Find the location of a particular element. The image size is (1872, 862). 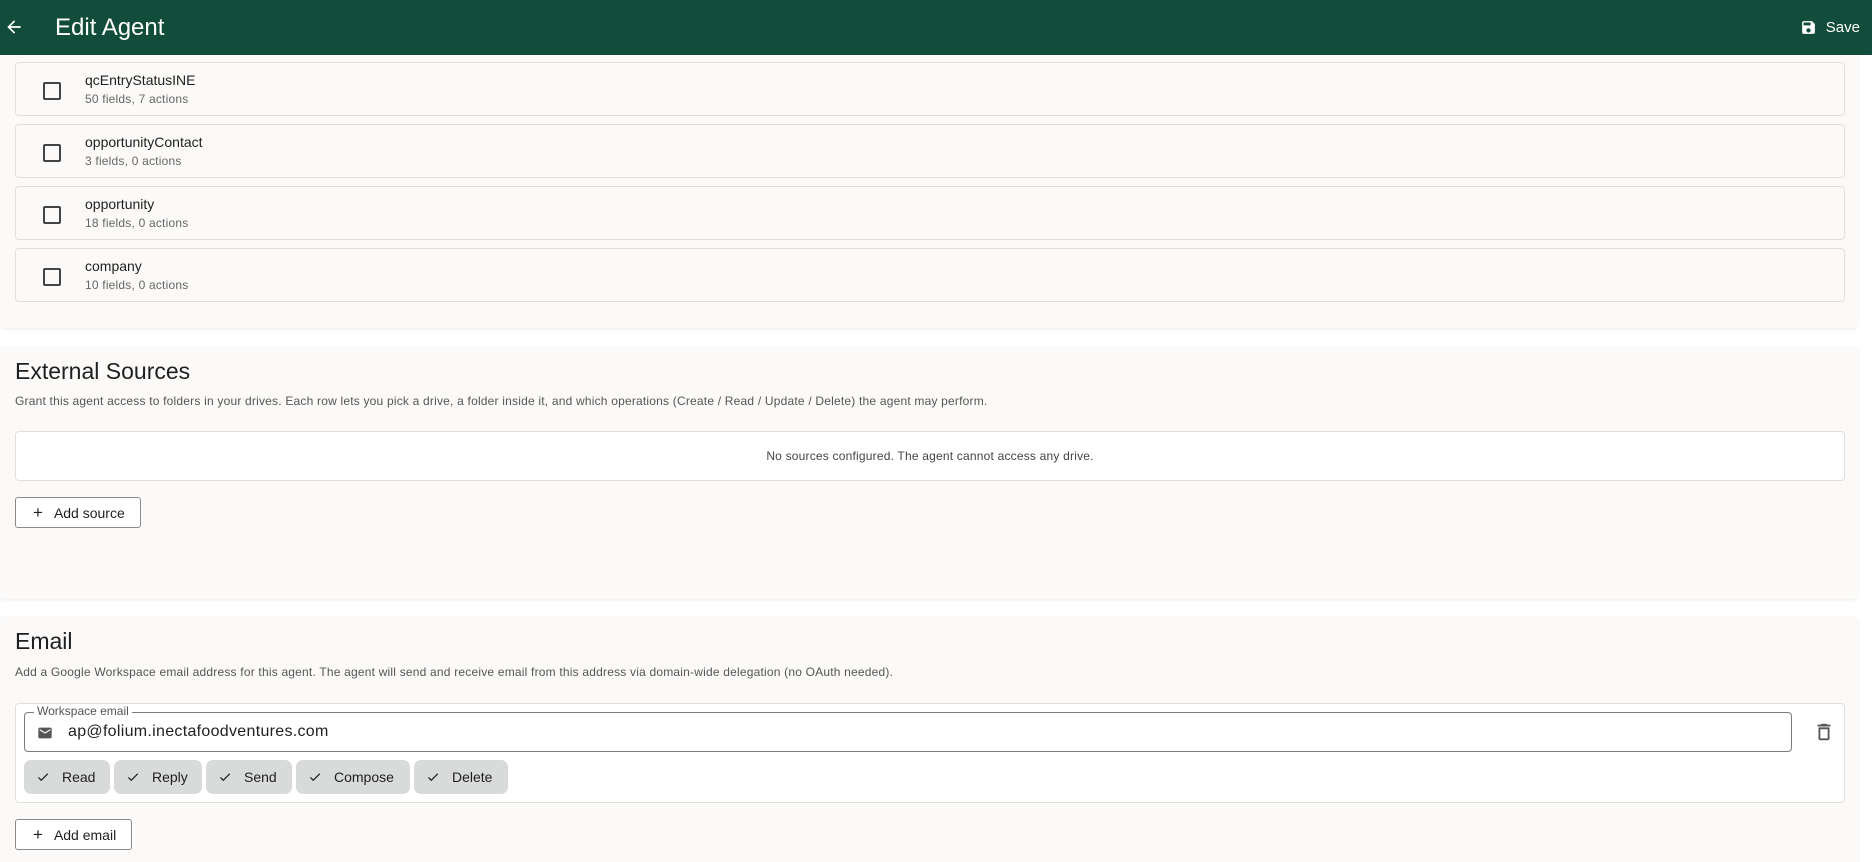

back-button is located at coordinates (14, 27).